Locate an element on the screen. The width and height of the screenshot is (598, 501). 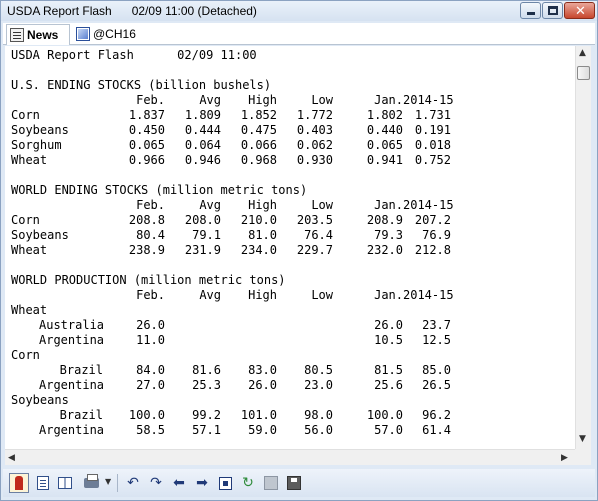
split-view-icon is located at coordinates (65, 483).